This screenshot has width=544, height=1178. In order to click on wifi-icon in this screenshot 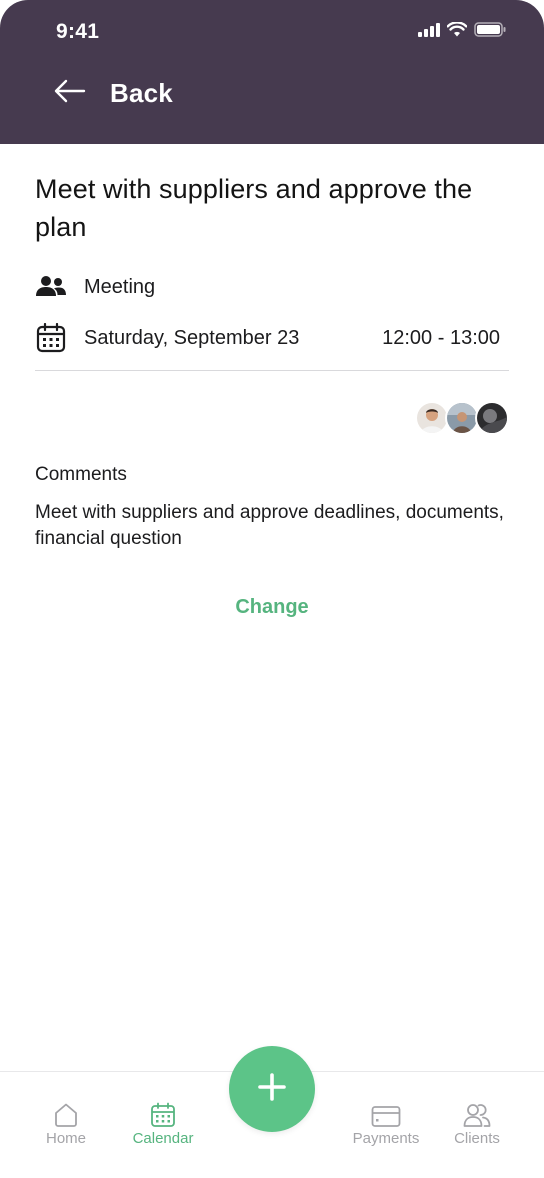, I will do `click(457, 31)`.